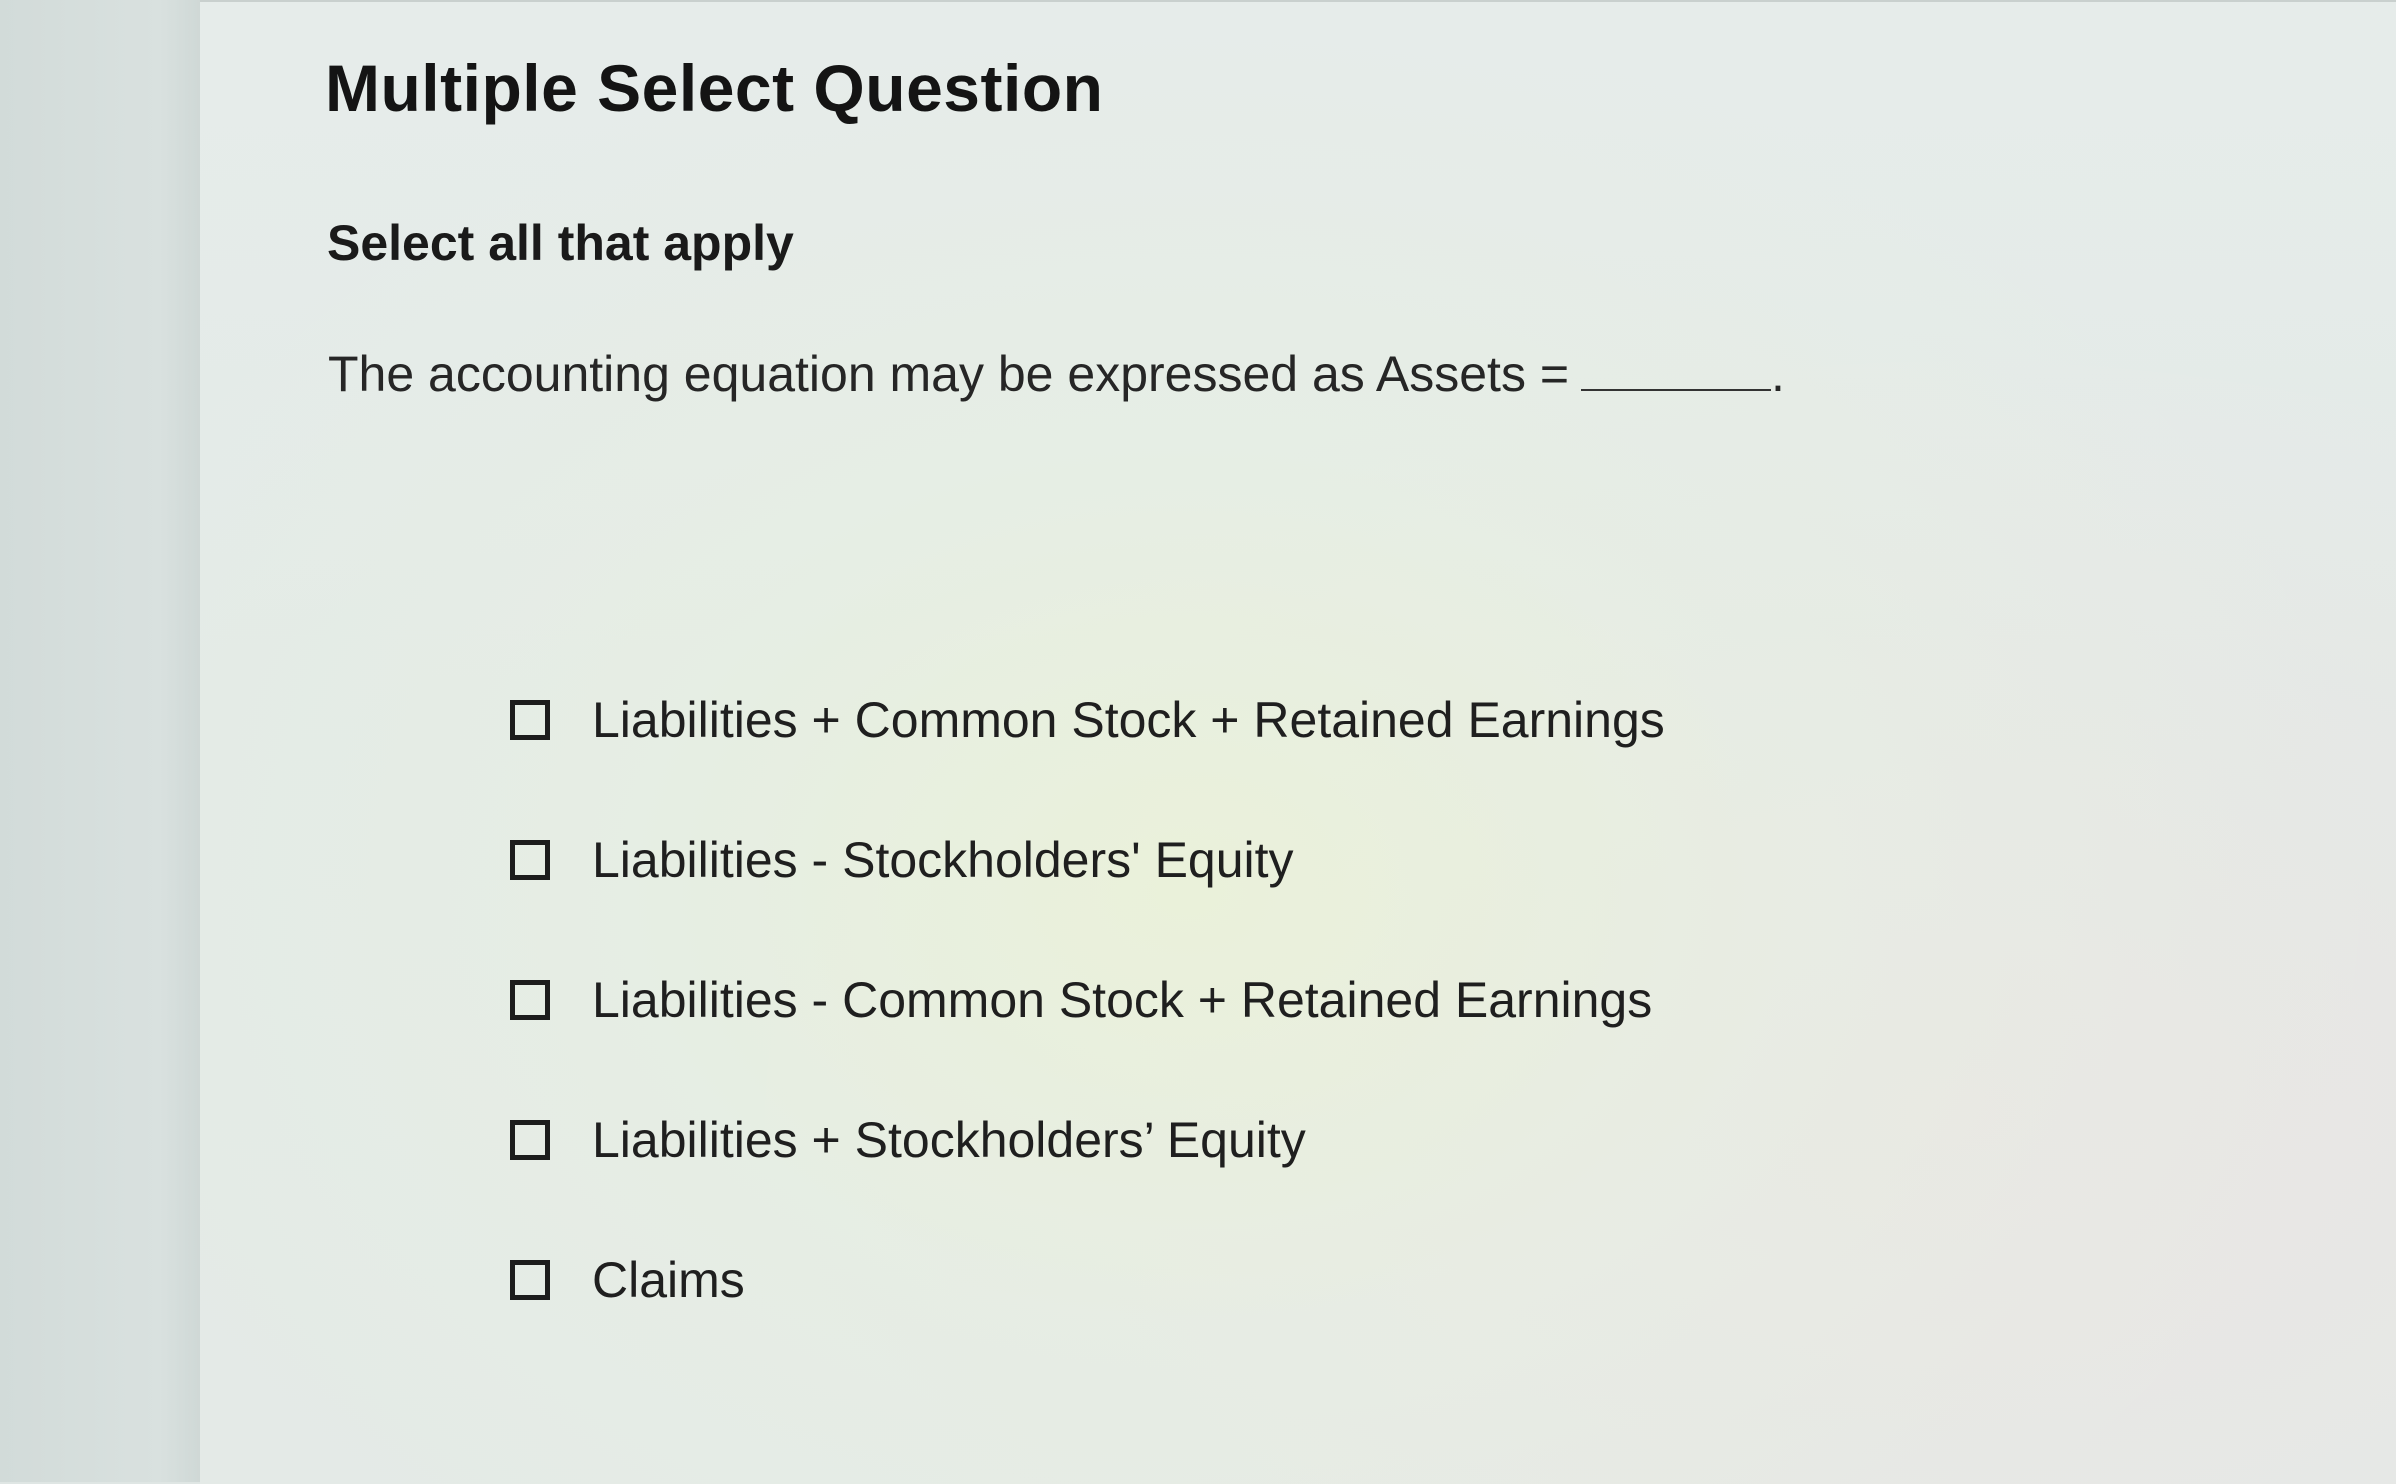 The height and width of the screenshot is (1484, 2396). What do you see at coordinates (949, 1140) in the screenshot?
I see `option-label: Liabilities + Stockholders’ Equity` at bounding box center [949, 1140].